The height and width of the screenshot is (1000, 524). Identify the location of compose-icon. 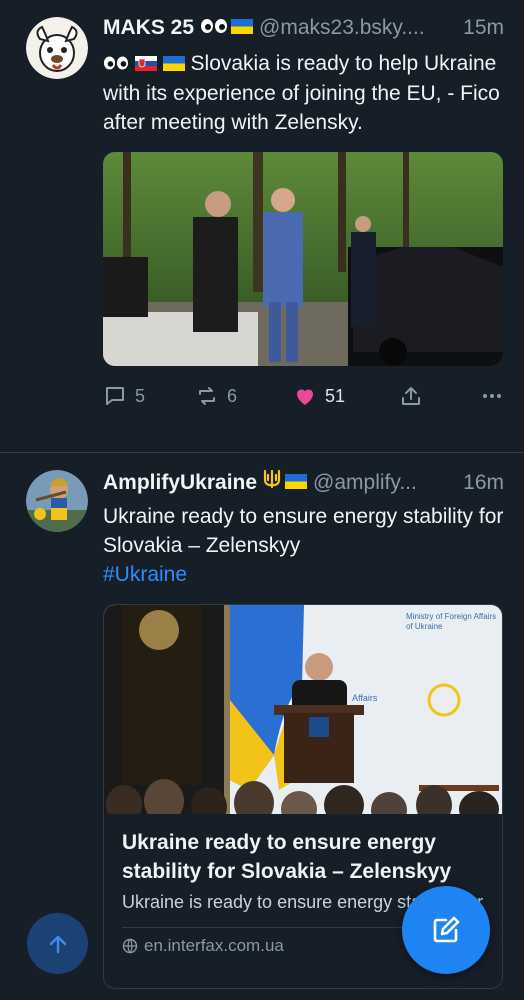
(446, 929).